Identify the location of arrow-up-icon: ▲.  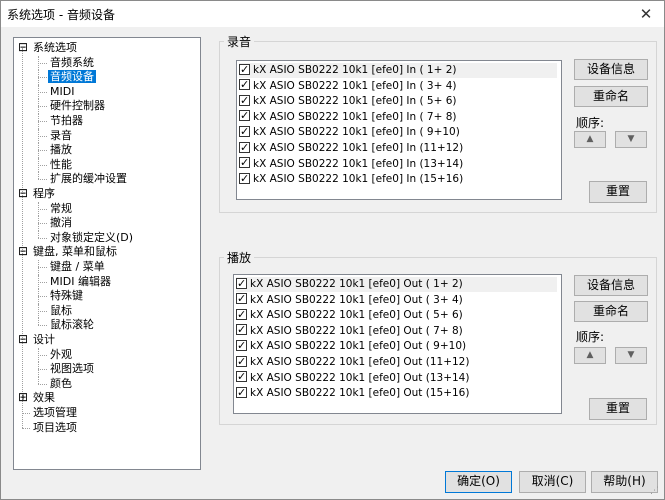
(590, 355).